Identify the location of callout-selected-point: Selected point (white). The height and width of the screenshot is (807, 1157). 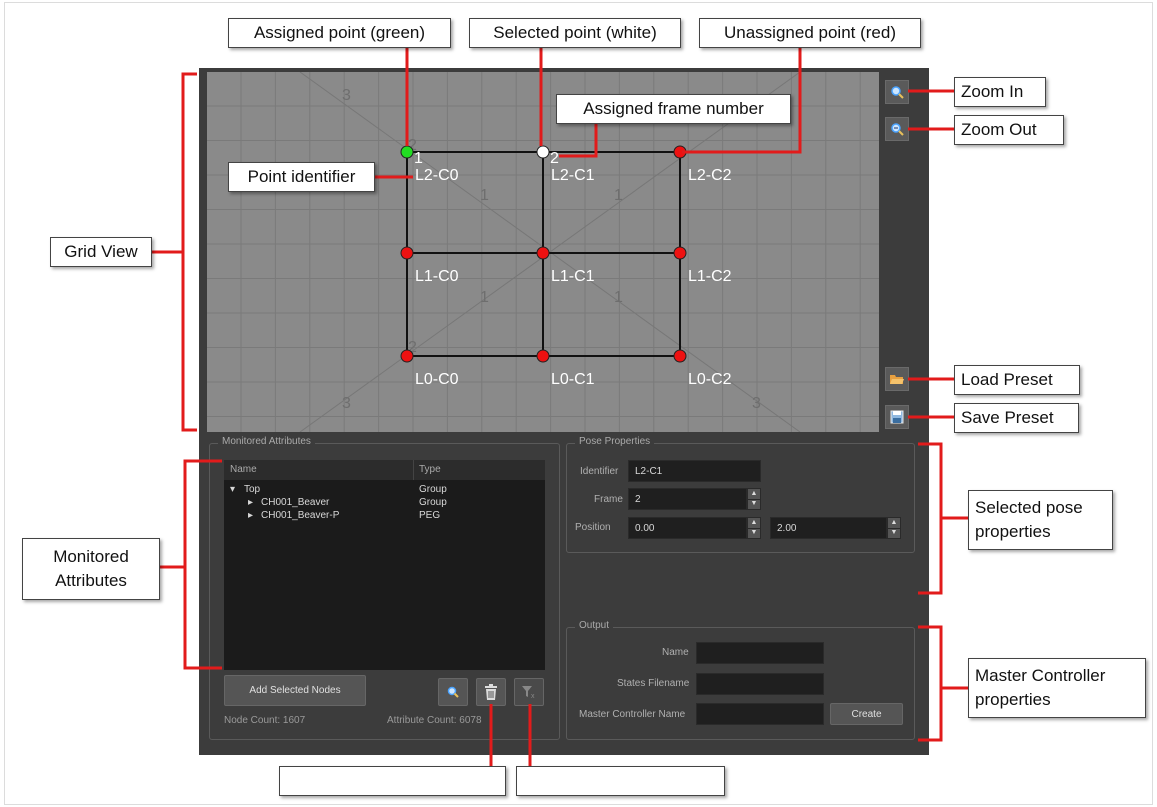
(575, 33).